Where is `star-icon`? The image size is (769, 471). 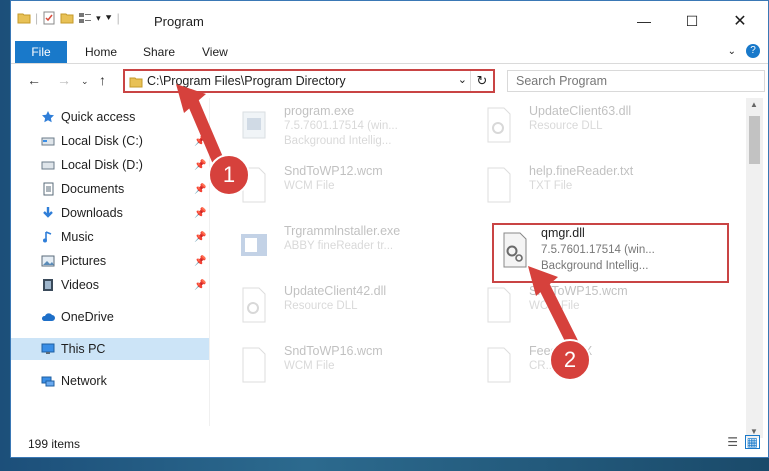 star-icon is located at coordinates (48, 117).